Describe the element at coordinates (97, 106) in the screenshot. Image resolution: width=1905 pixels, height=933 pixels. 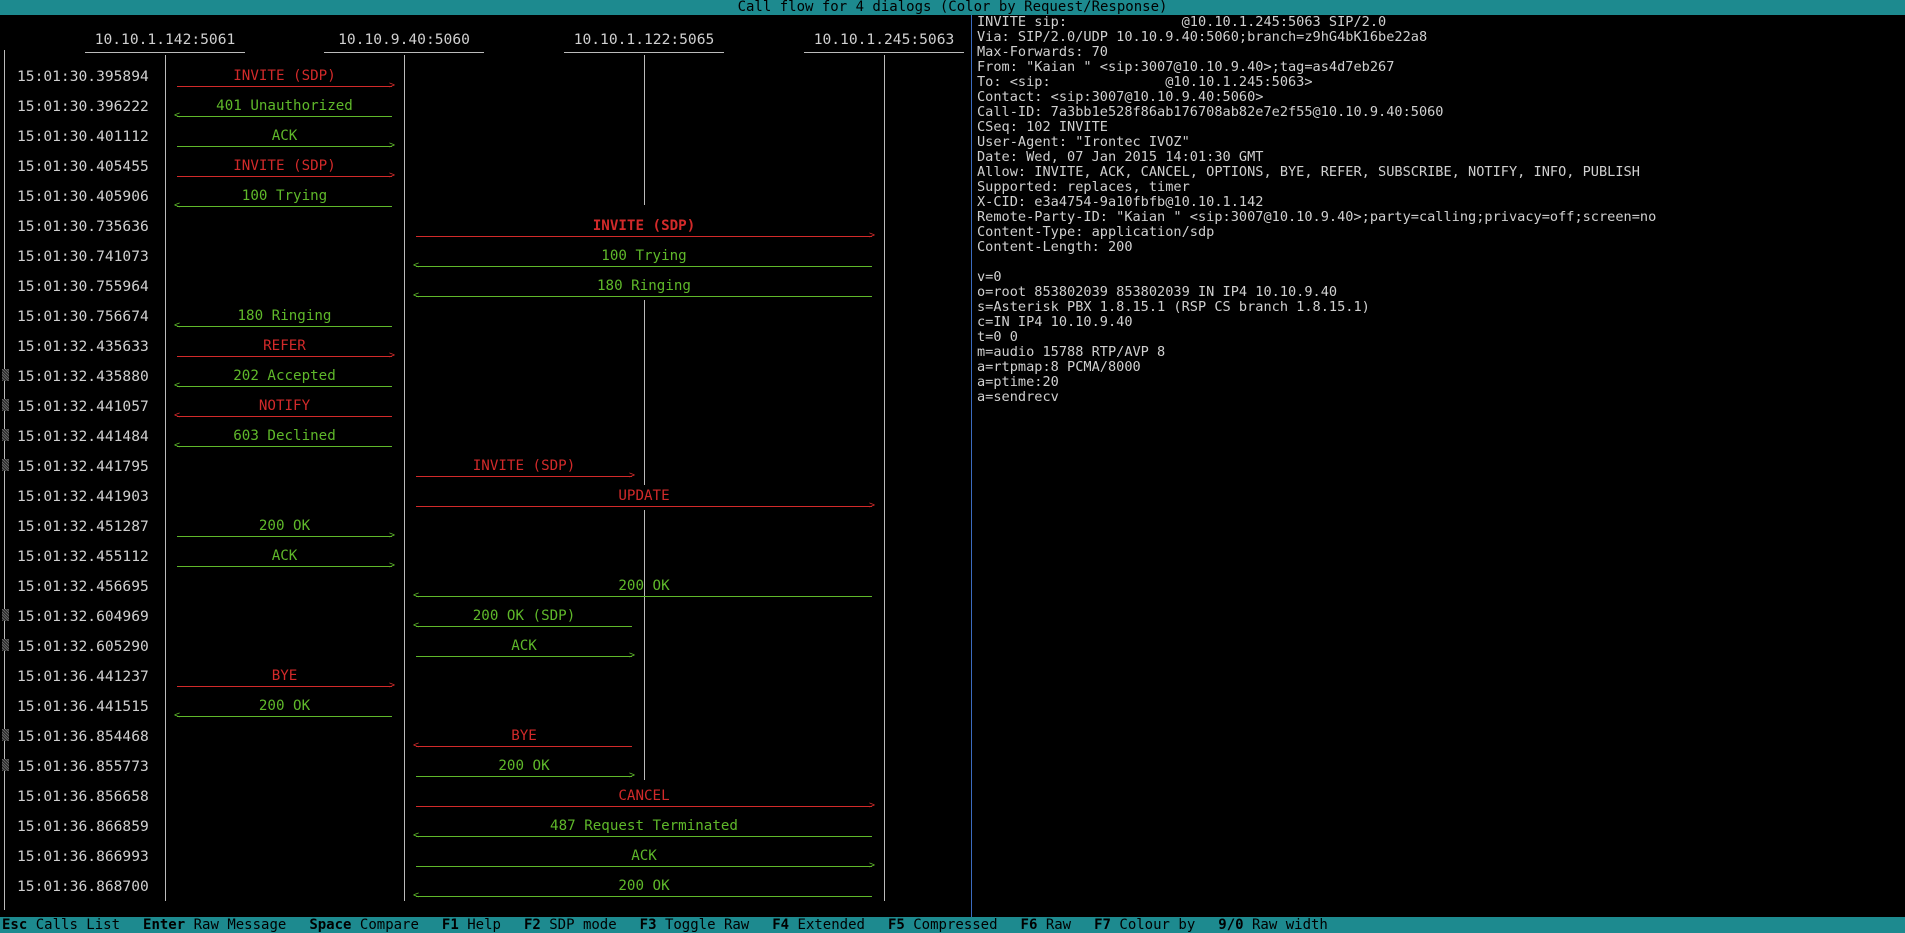
I see `message-timestamp: 15:01:30.396222` at that location.